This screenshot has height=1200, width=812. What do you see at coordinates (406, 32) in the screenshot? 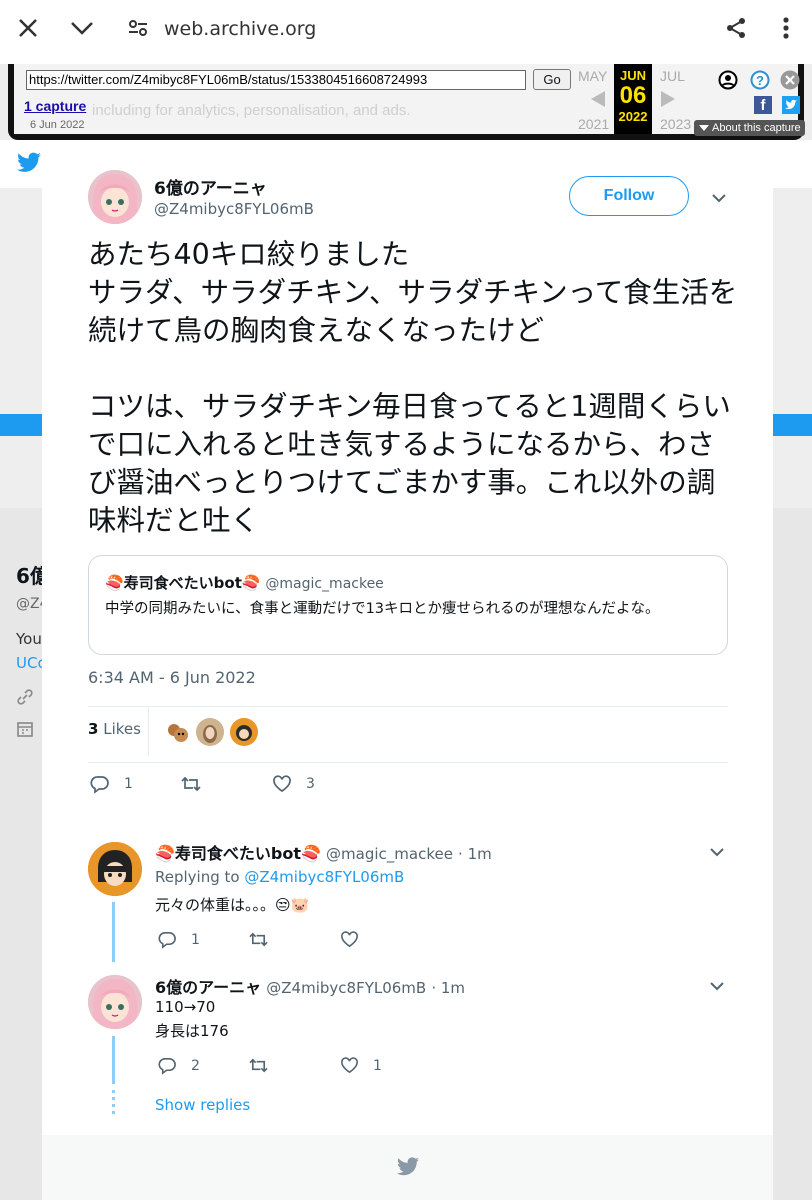
I see `browser-toolbar: web.archive.org` at bounding box center [406, 32].